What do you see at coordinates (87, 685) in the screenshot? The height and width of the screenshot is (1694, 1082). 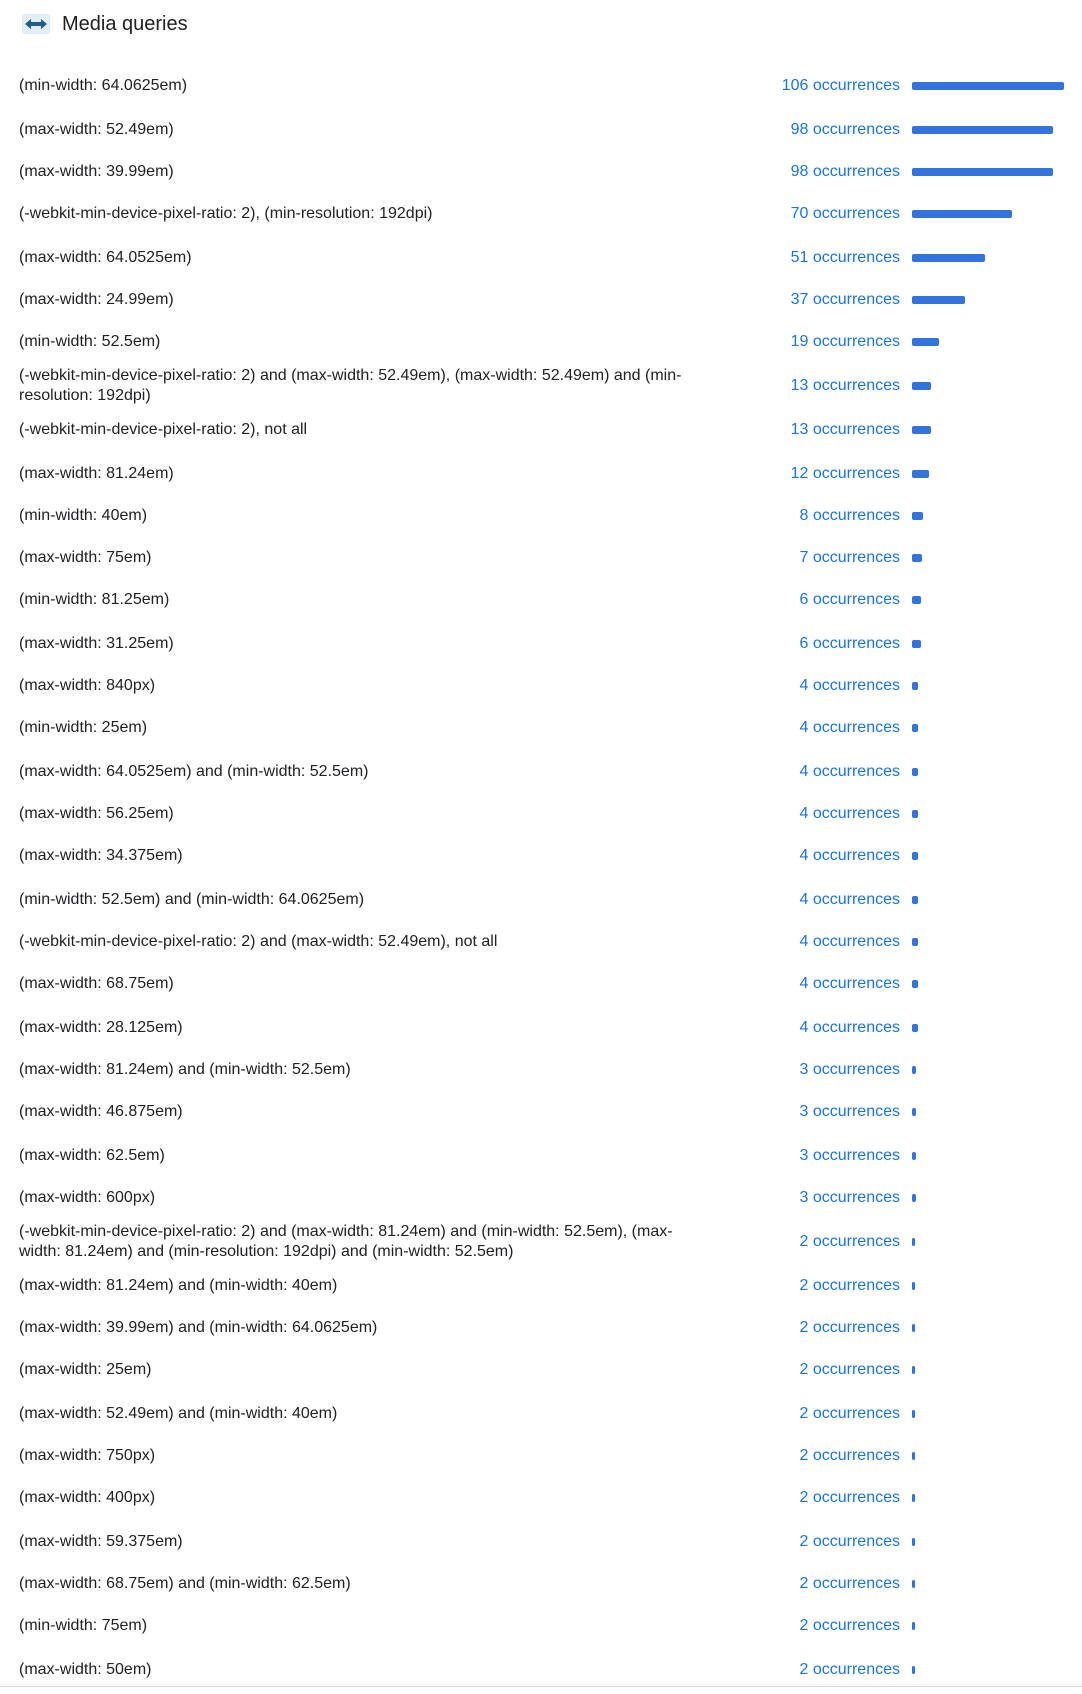 I see `media-query-text: (max-width: 840px)` at bounding box center [87, 685].